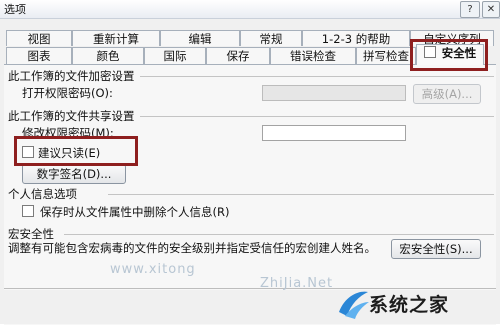 The height and width of the screenshot is (325, 500). Describe the element at coordinates (409, 305) in the screenshot. I see `brand-text: 系统之家` at that location.